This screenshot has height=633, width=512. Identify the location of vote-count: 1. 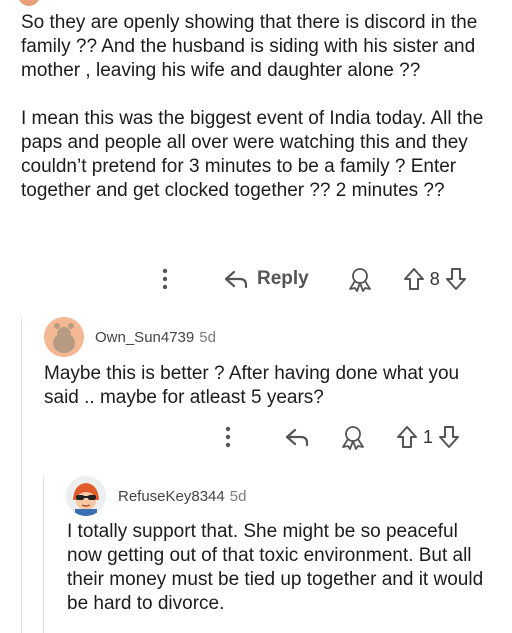
(428, 436).